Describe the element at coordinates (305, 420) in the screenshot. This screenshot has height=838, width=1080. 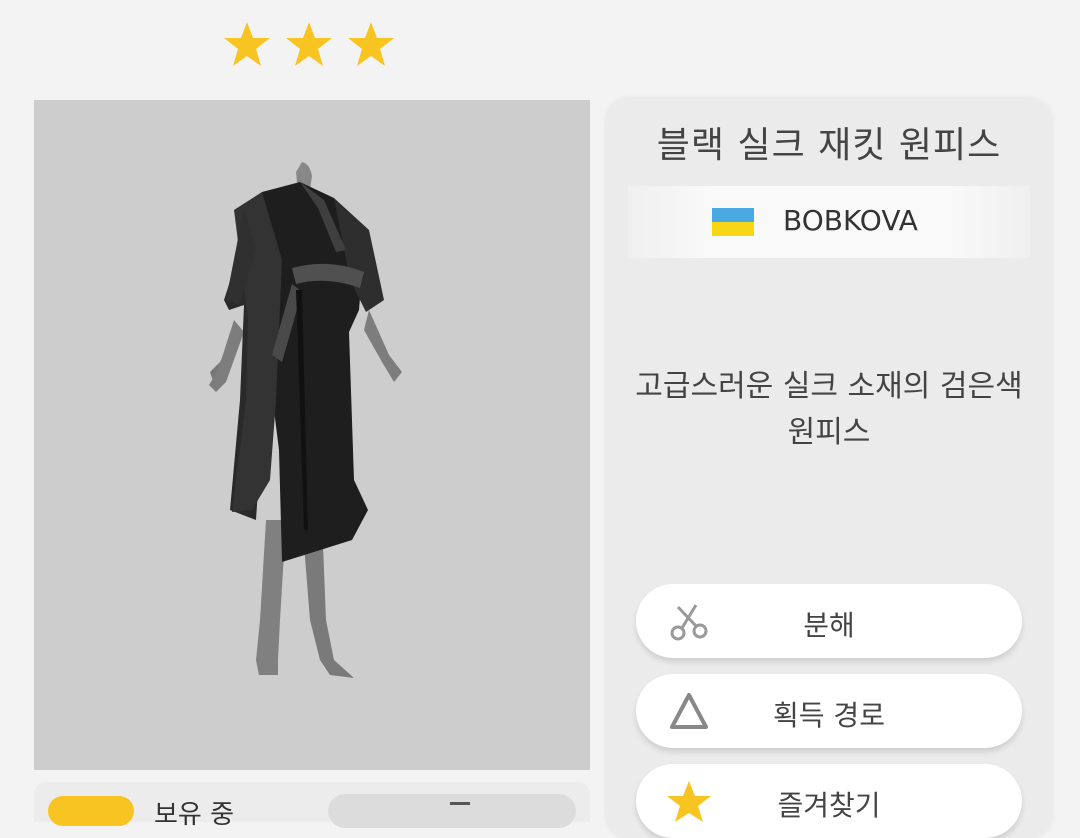
I see `dress-on-mannequin-image` at that location.